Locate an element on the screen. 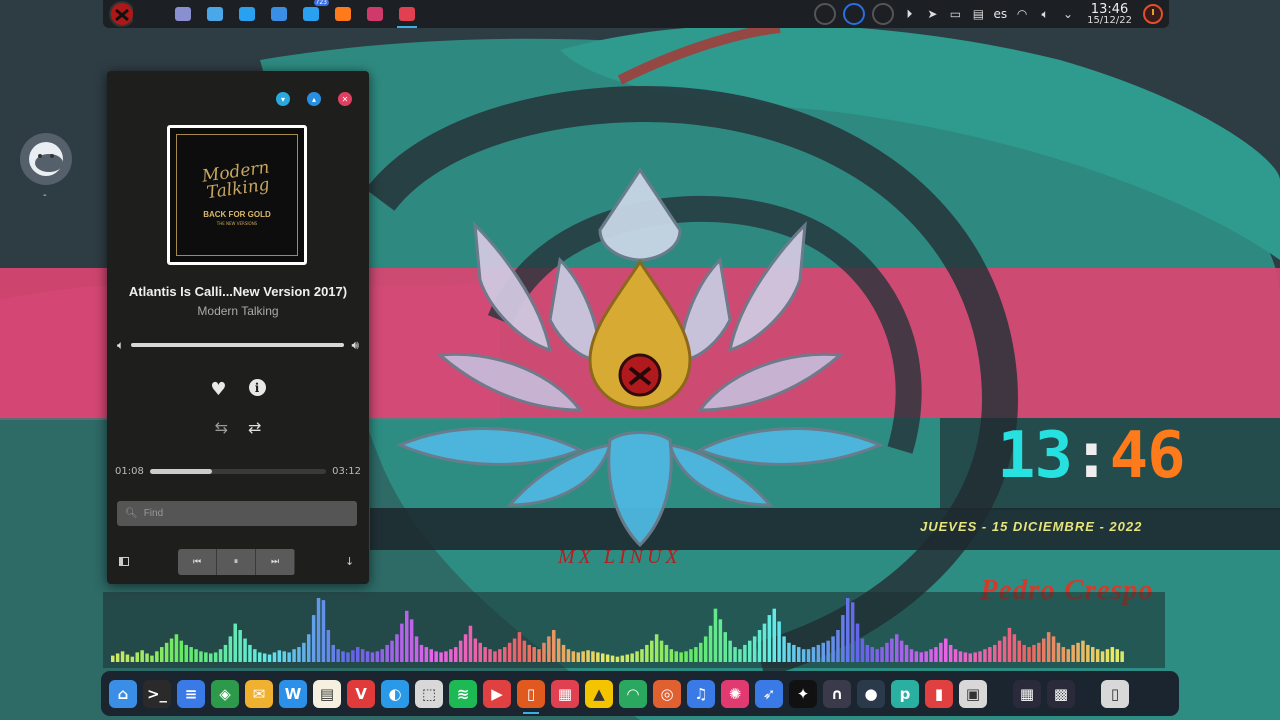 Image resolution: width=1280 pixels, height=720 pixels. terminal-tray-icon: ▭ is located at coordinates (955, 14).